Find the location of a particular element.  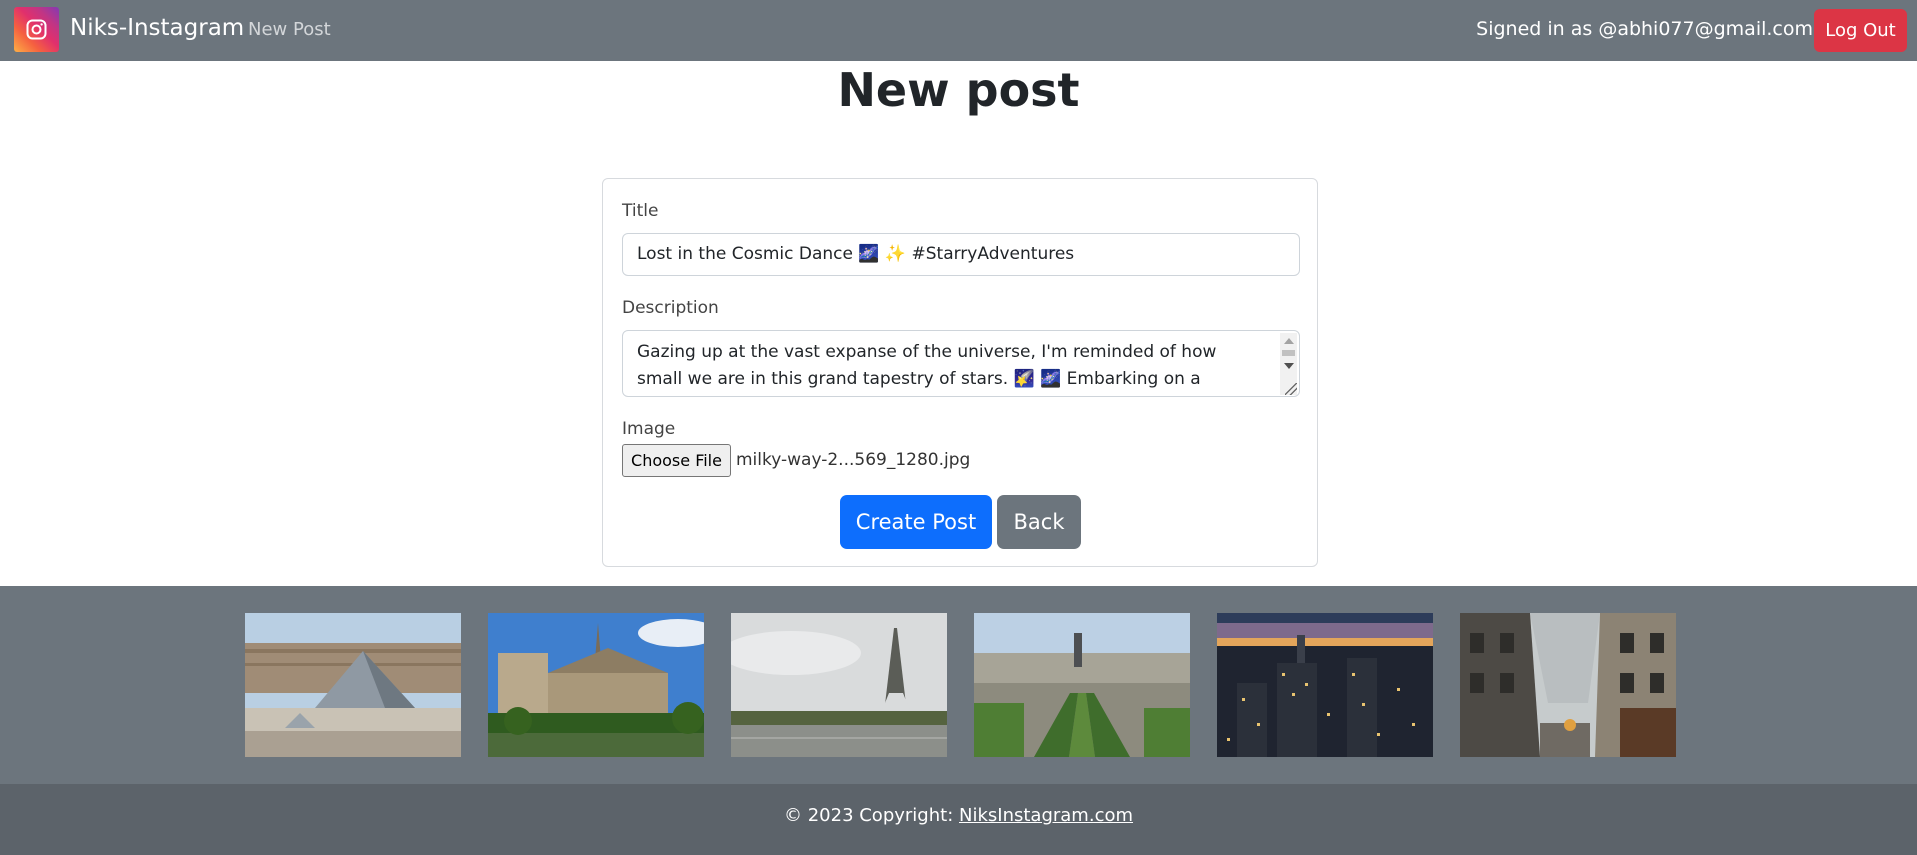

gallery-image-louvre is located at coordinates (353, 685).